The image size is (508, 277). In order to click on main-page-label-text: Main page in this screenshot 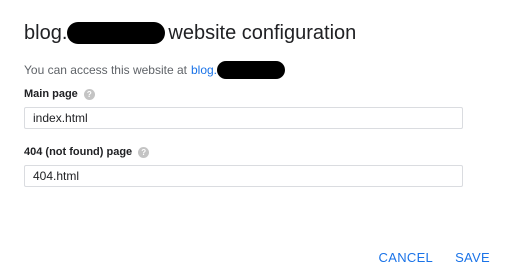, I will do `click(51, 94)`.